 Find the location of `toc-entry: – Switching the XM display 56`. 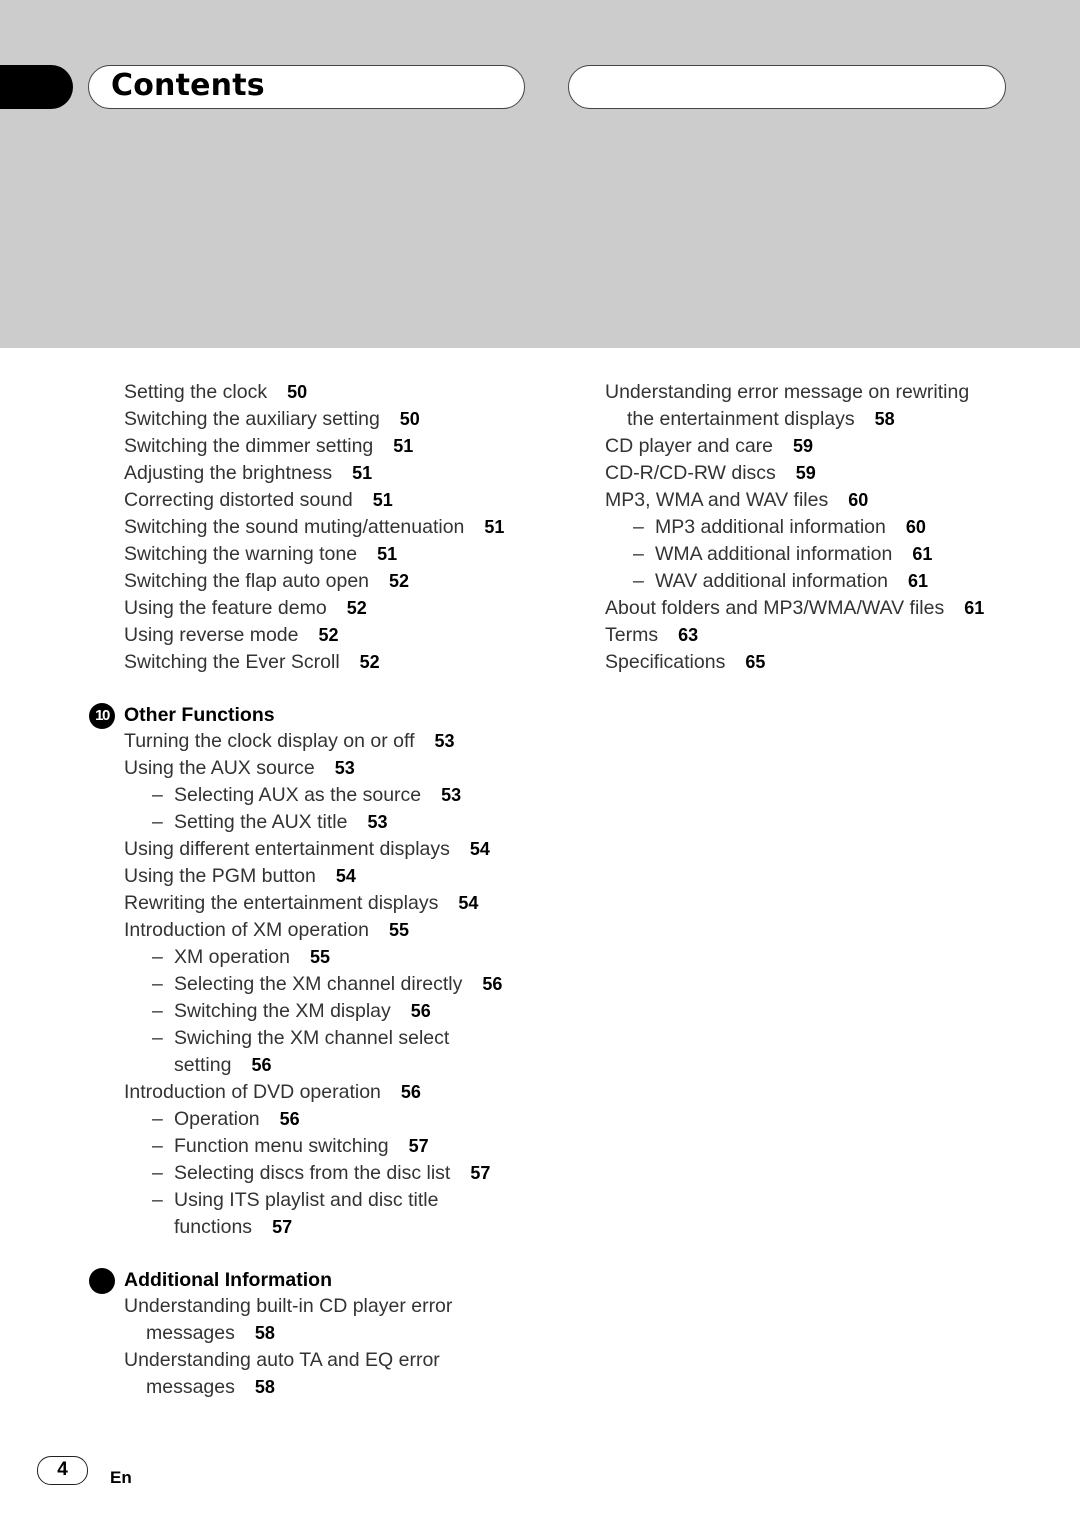

toc-entry: – Switching the XM display 56 is located at coordinates (344, 1011).